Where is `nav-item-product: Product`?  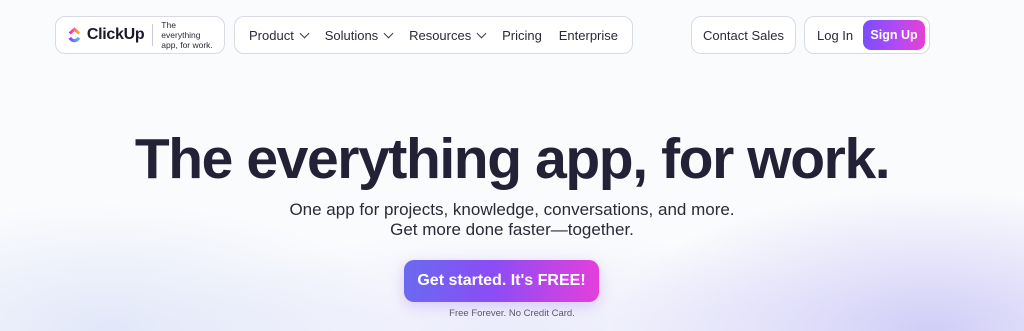 nav-item-product: Product is located at coordinates (278, 35).